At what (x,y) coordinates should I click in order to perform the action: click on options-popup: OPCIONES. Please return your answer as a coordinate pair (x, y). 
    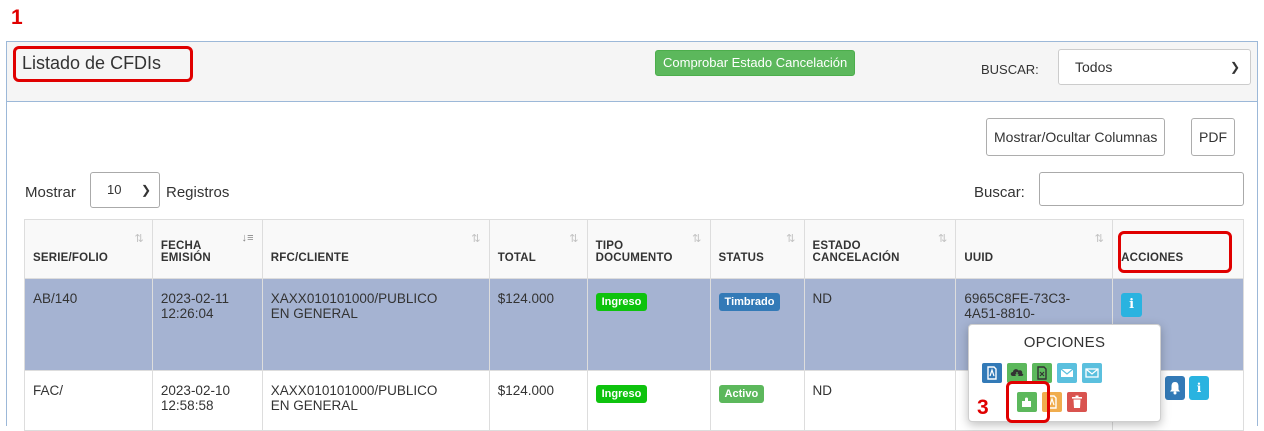
    Looking at the image, I should click on (1064, 373).